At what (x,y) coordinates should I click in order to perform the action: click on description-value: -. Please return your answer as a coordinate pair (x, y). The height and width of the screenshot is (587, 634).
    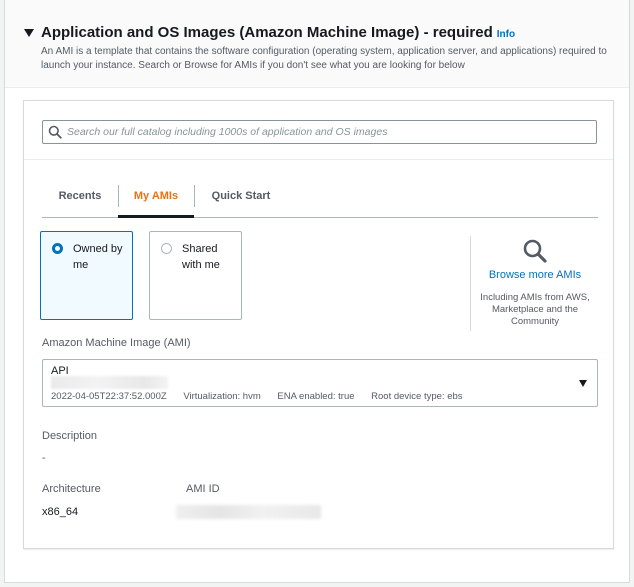
    Looking at the image, I should click on (44, 458).